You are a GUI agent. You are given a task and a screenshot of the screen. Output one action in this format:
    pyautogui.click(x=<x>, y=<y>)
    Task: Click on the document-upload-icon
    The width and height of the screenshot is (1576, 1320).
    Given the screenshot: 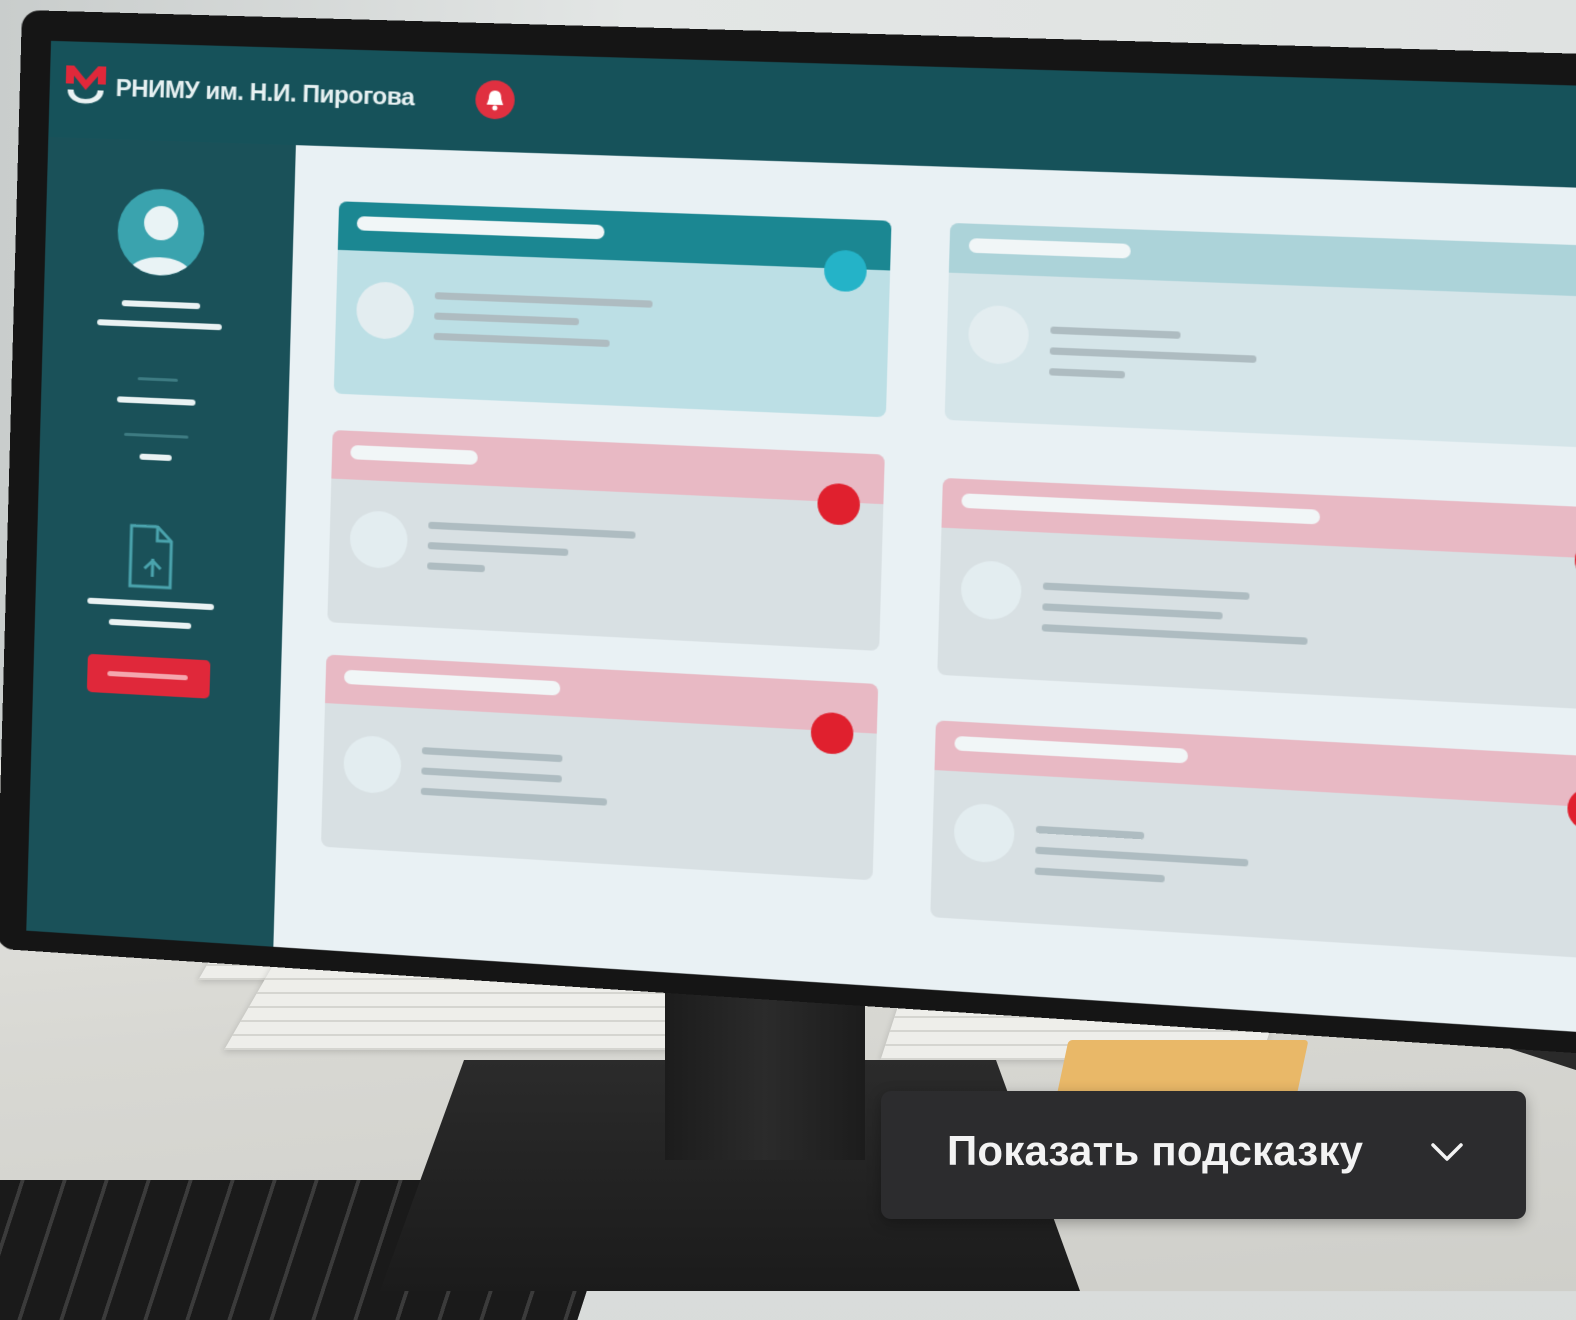 What is the action you would take?
    pyautogui.click(x=153, y=559)
    